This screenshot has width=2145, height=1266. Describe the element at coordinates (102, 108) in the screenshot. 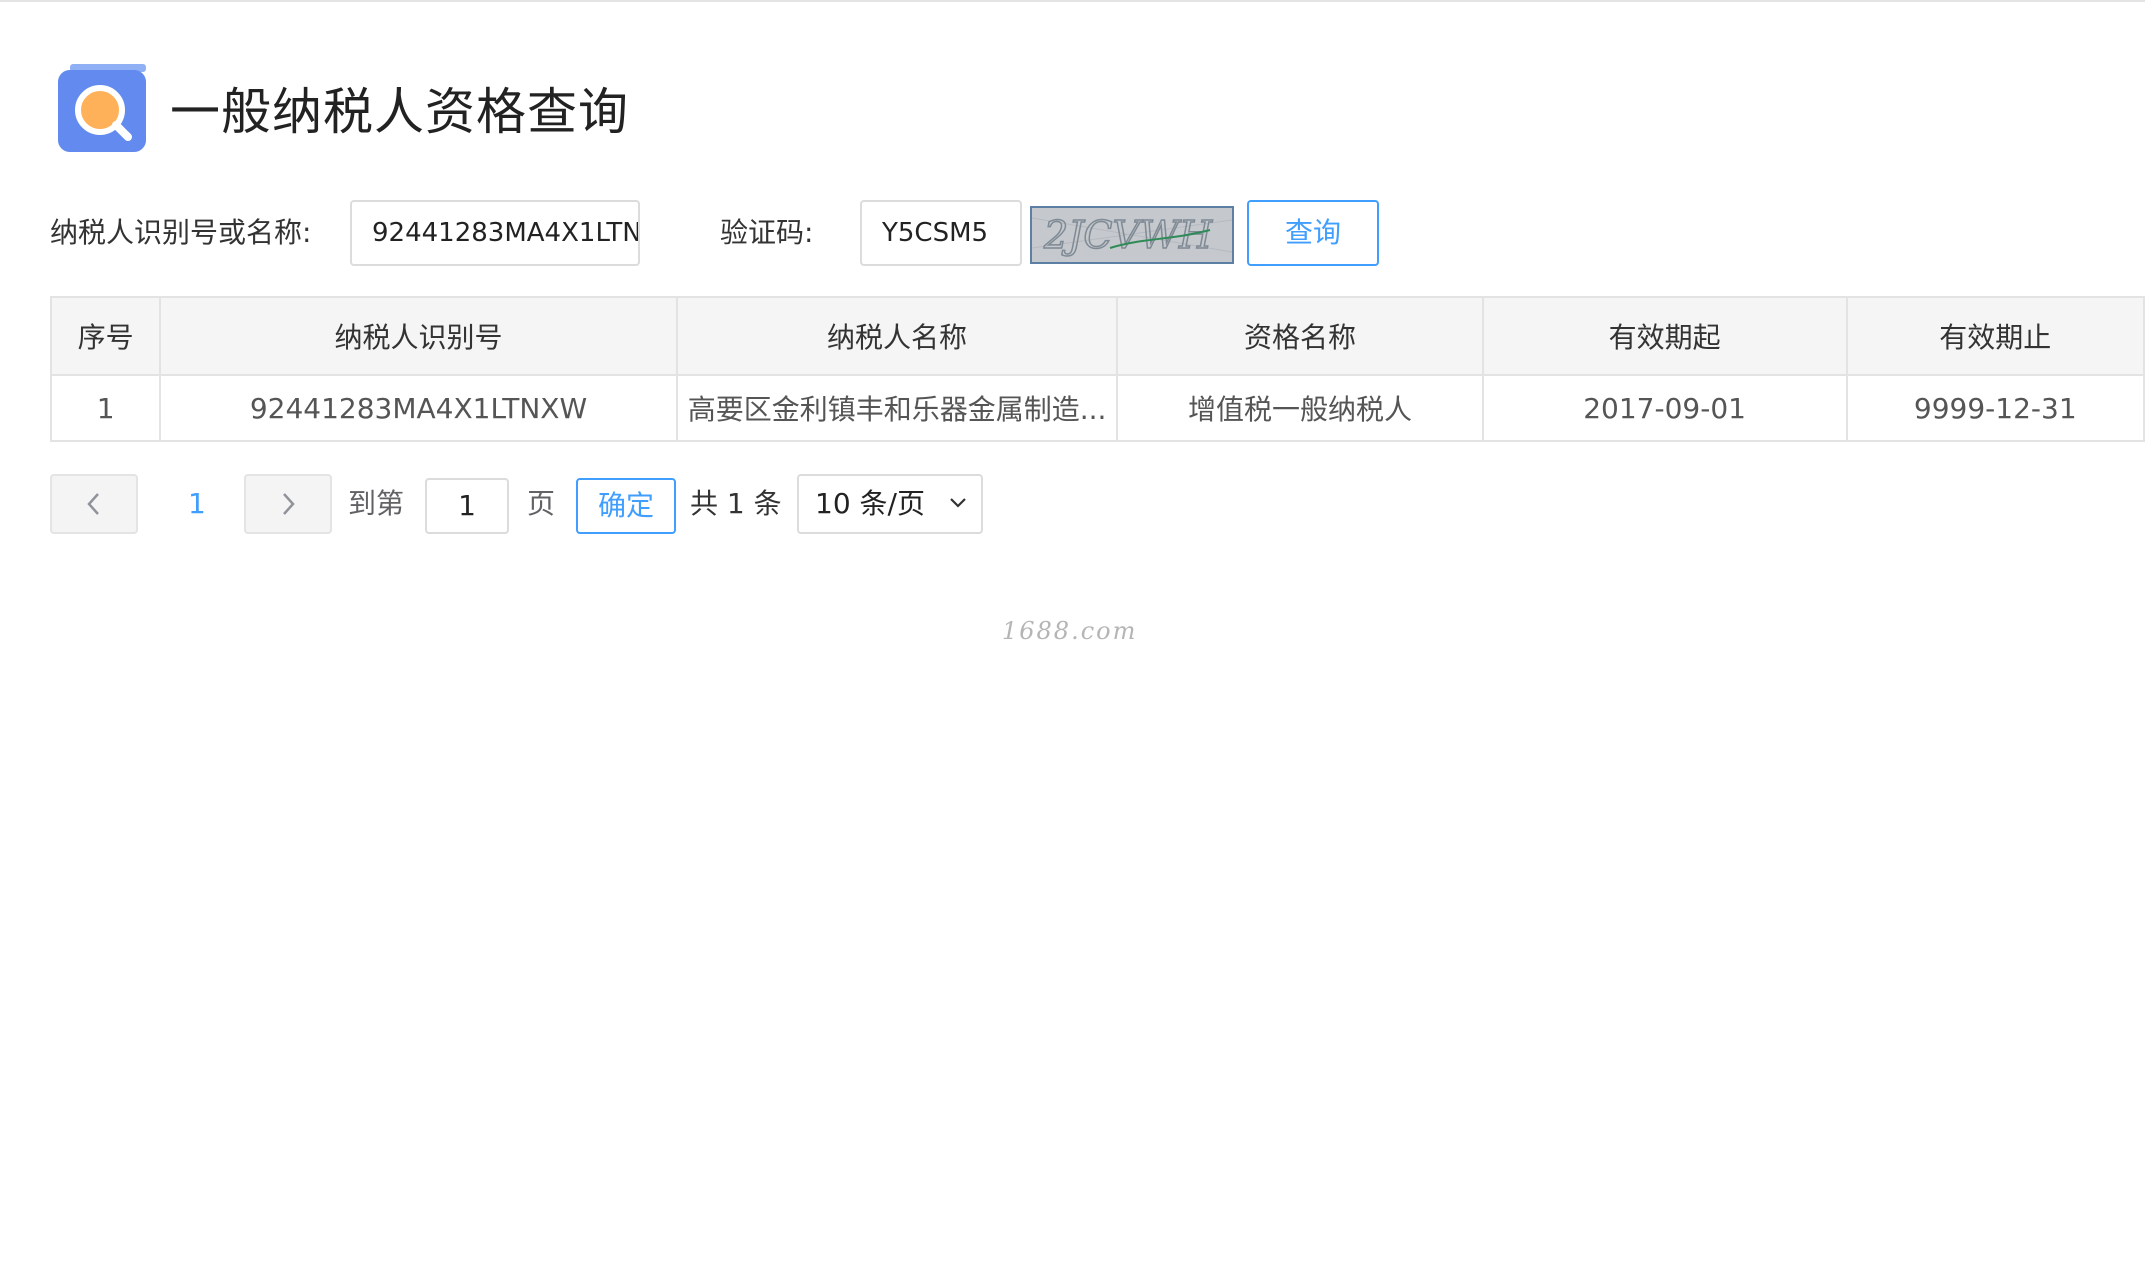

I see `search-magnifier-icon` at that location.